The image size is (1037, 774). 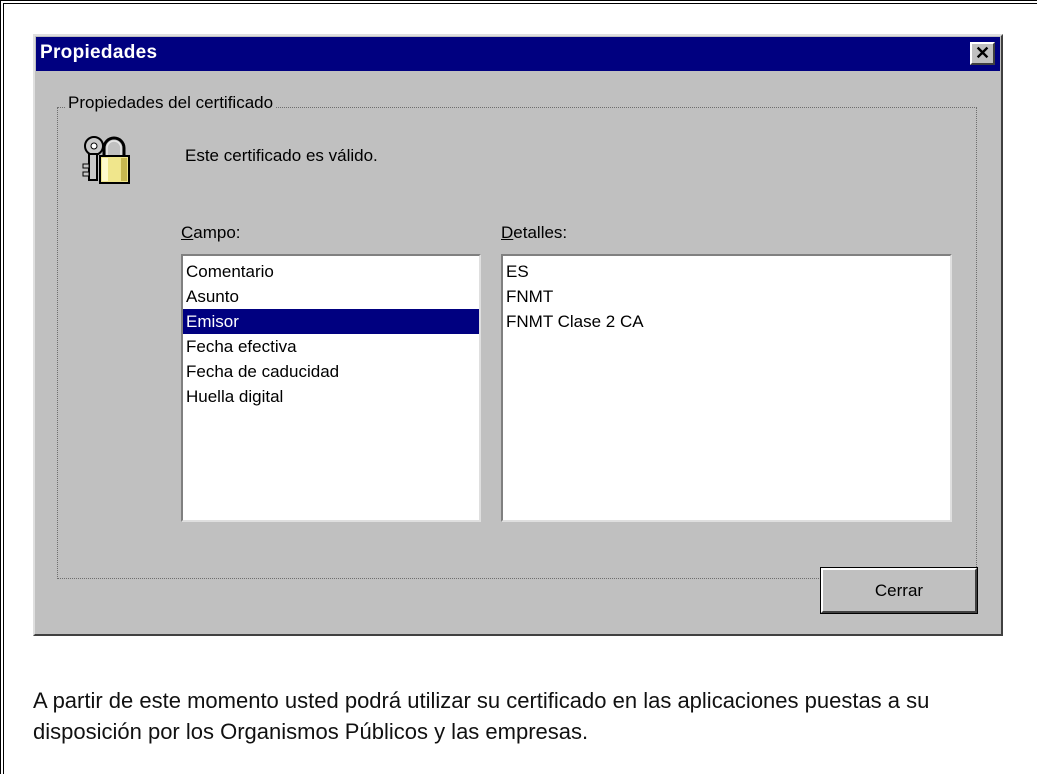 I want to click on field-list-item: Fecha efectiva, so click(x=331, y=346).